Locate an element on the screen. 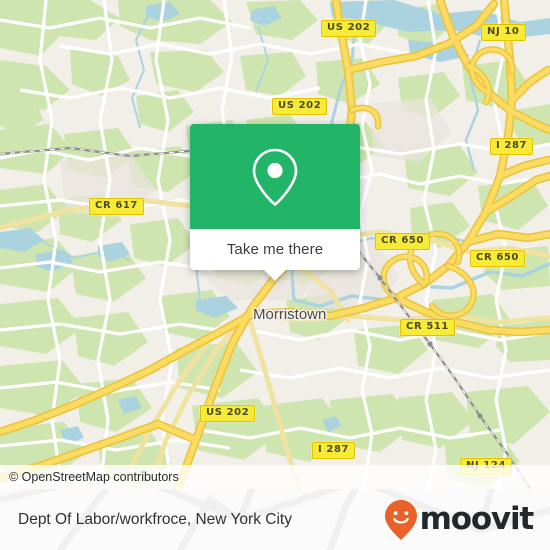 The height and width of the screenshot is (550, 550). map-pin-icon is located at coordinates (275, 177).